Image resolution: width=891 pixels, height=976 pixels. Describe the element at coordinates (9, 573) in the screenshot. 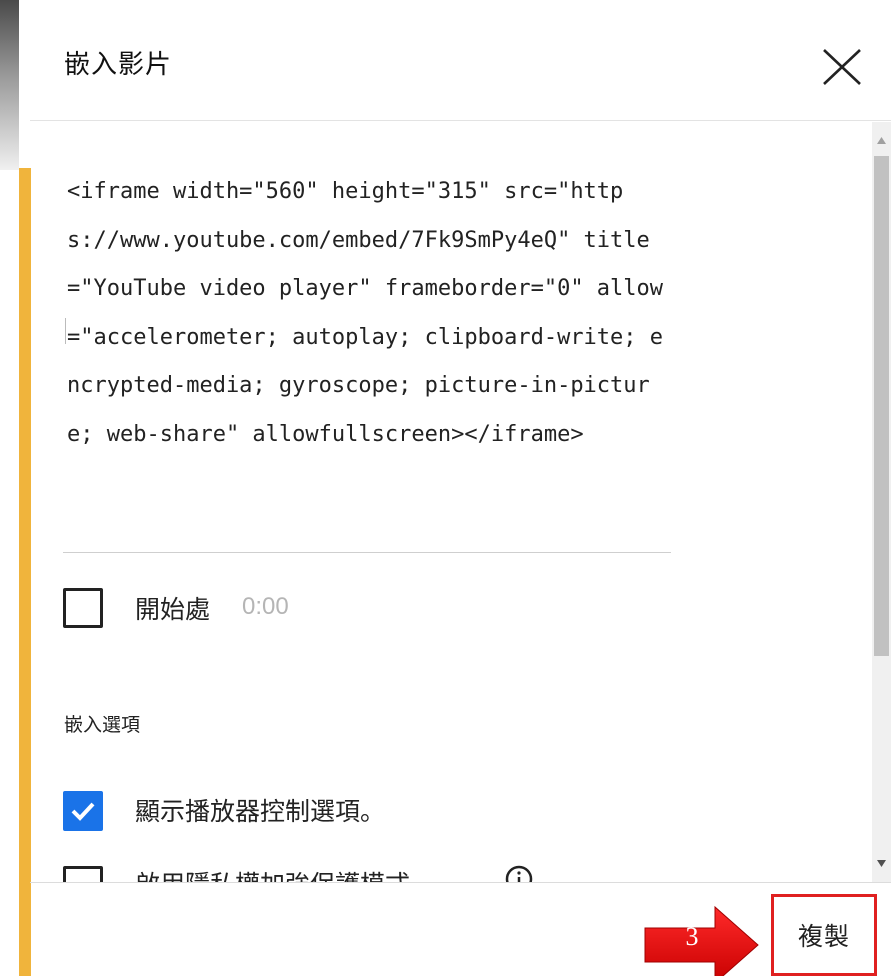

I see `background-edge-light` at that location.